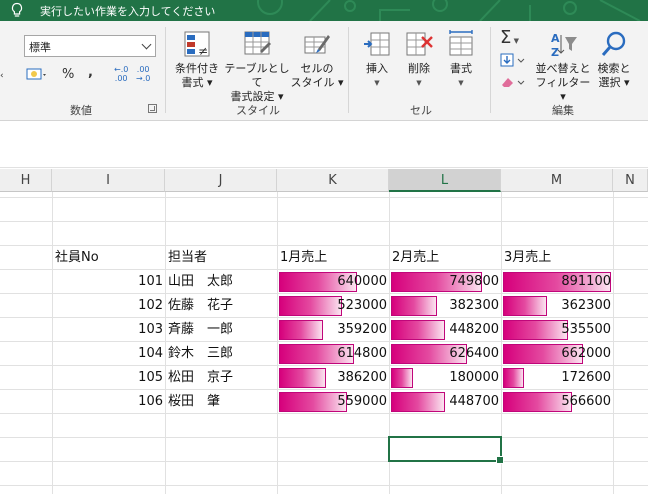 Image resolution: width=648 pixels, height=494 pixels. What do you see at coordinates (317, 82) in the screenshot?
I see `cell-styles-label-2: スタイル ▾` at bounding box center [317, 82].